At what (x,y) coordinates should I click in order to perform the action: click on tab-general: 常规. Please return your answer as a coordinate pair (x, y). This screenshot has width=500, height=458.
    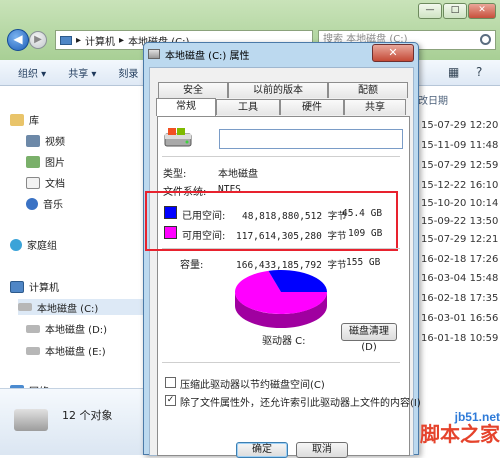
    Looking at the image, I should click on (186, 107).